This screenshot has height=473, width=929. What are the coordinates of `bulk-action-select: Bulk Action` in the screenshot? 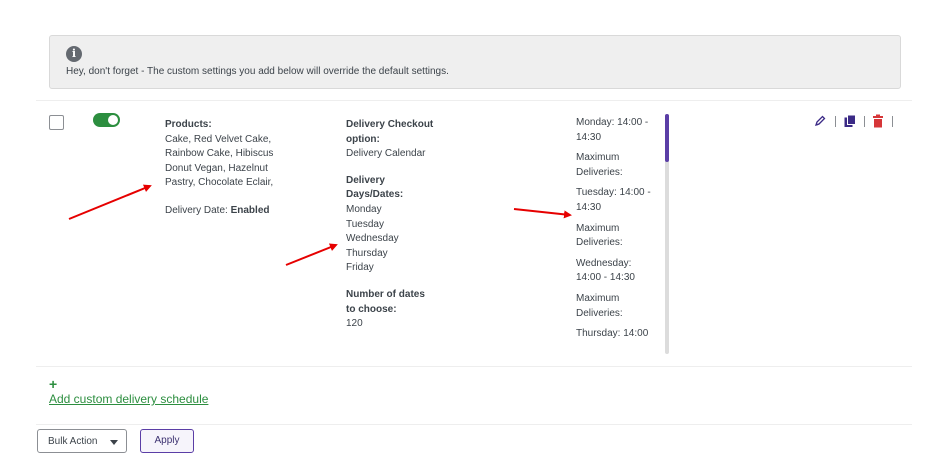 It's located at (82, 441).